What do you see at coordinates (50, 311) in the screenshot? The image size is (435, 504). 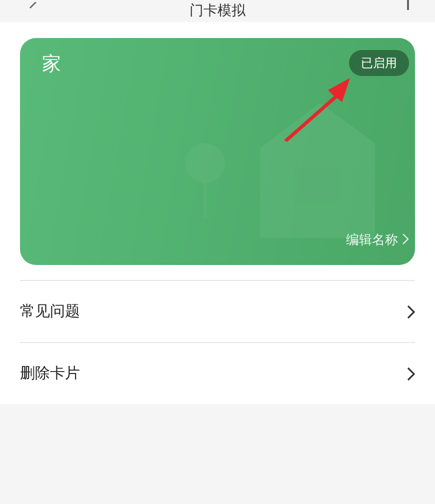 I see `menu-label: 常见问题` at bounding box center [50, 311].